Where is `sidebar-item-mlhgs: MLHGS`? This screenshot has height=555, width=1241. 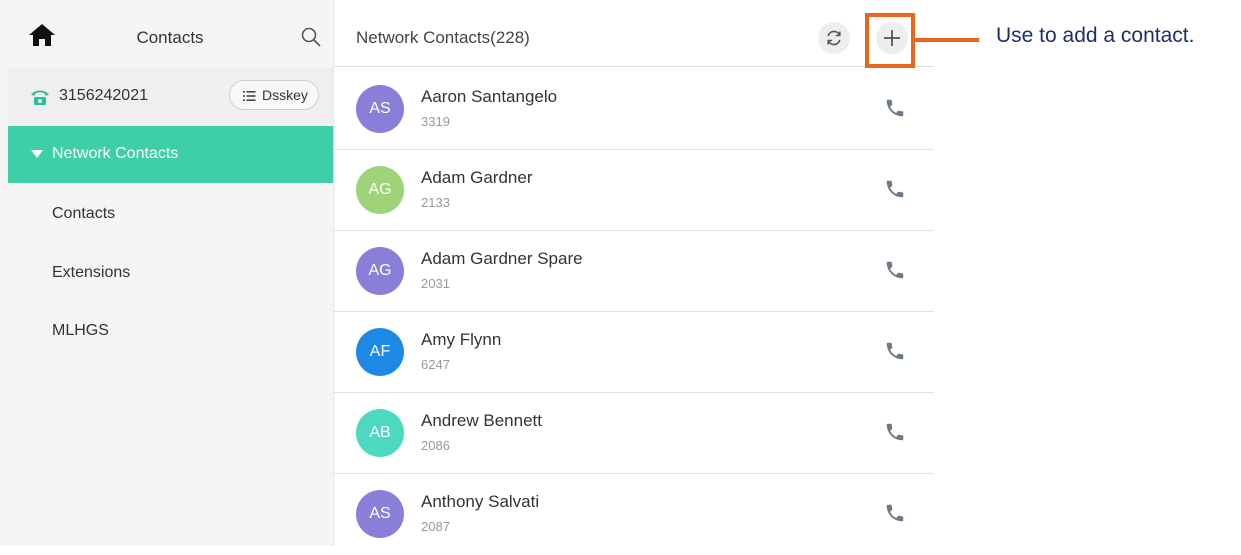
sidebar-item-mlhgs: MLHGS is located at coordinates (80, 331).